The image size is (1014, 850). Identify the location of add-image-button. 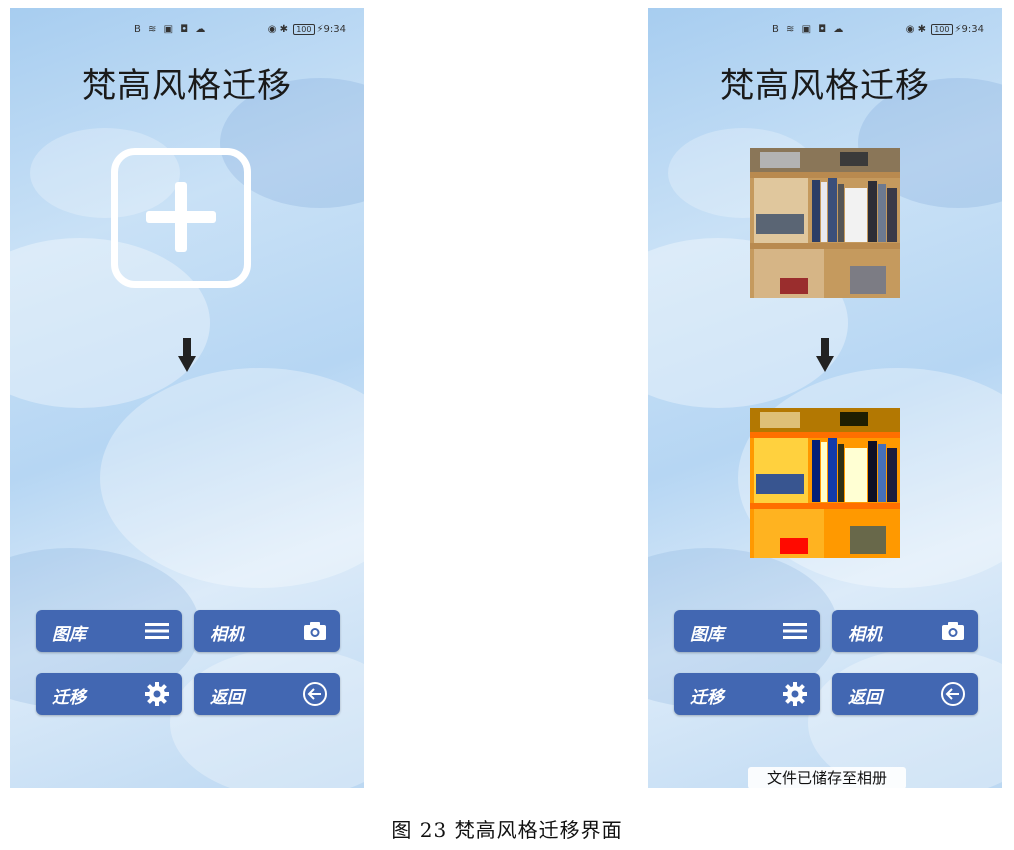
(181, 218).